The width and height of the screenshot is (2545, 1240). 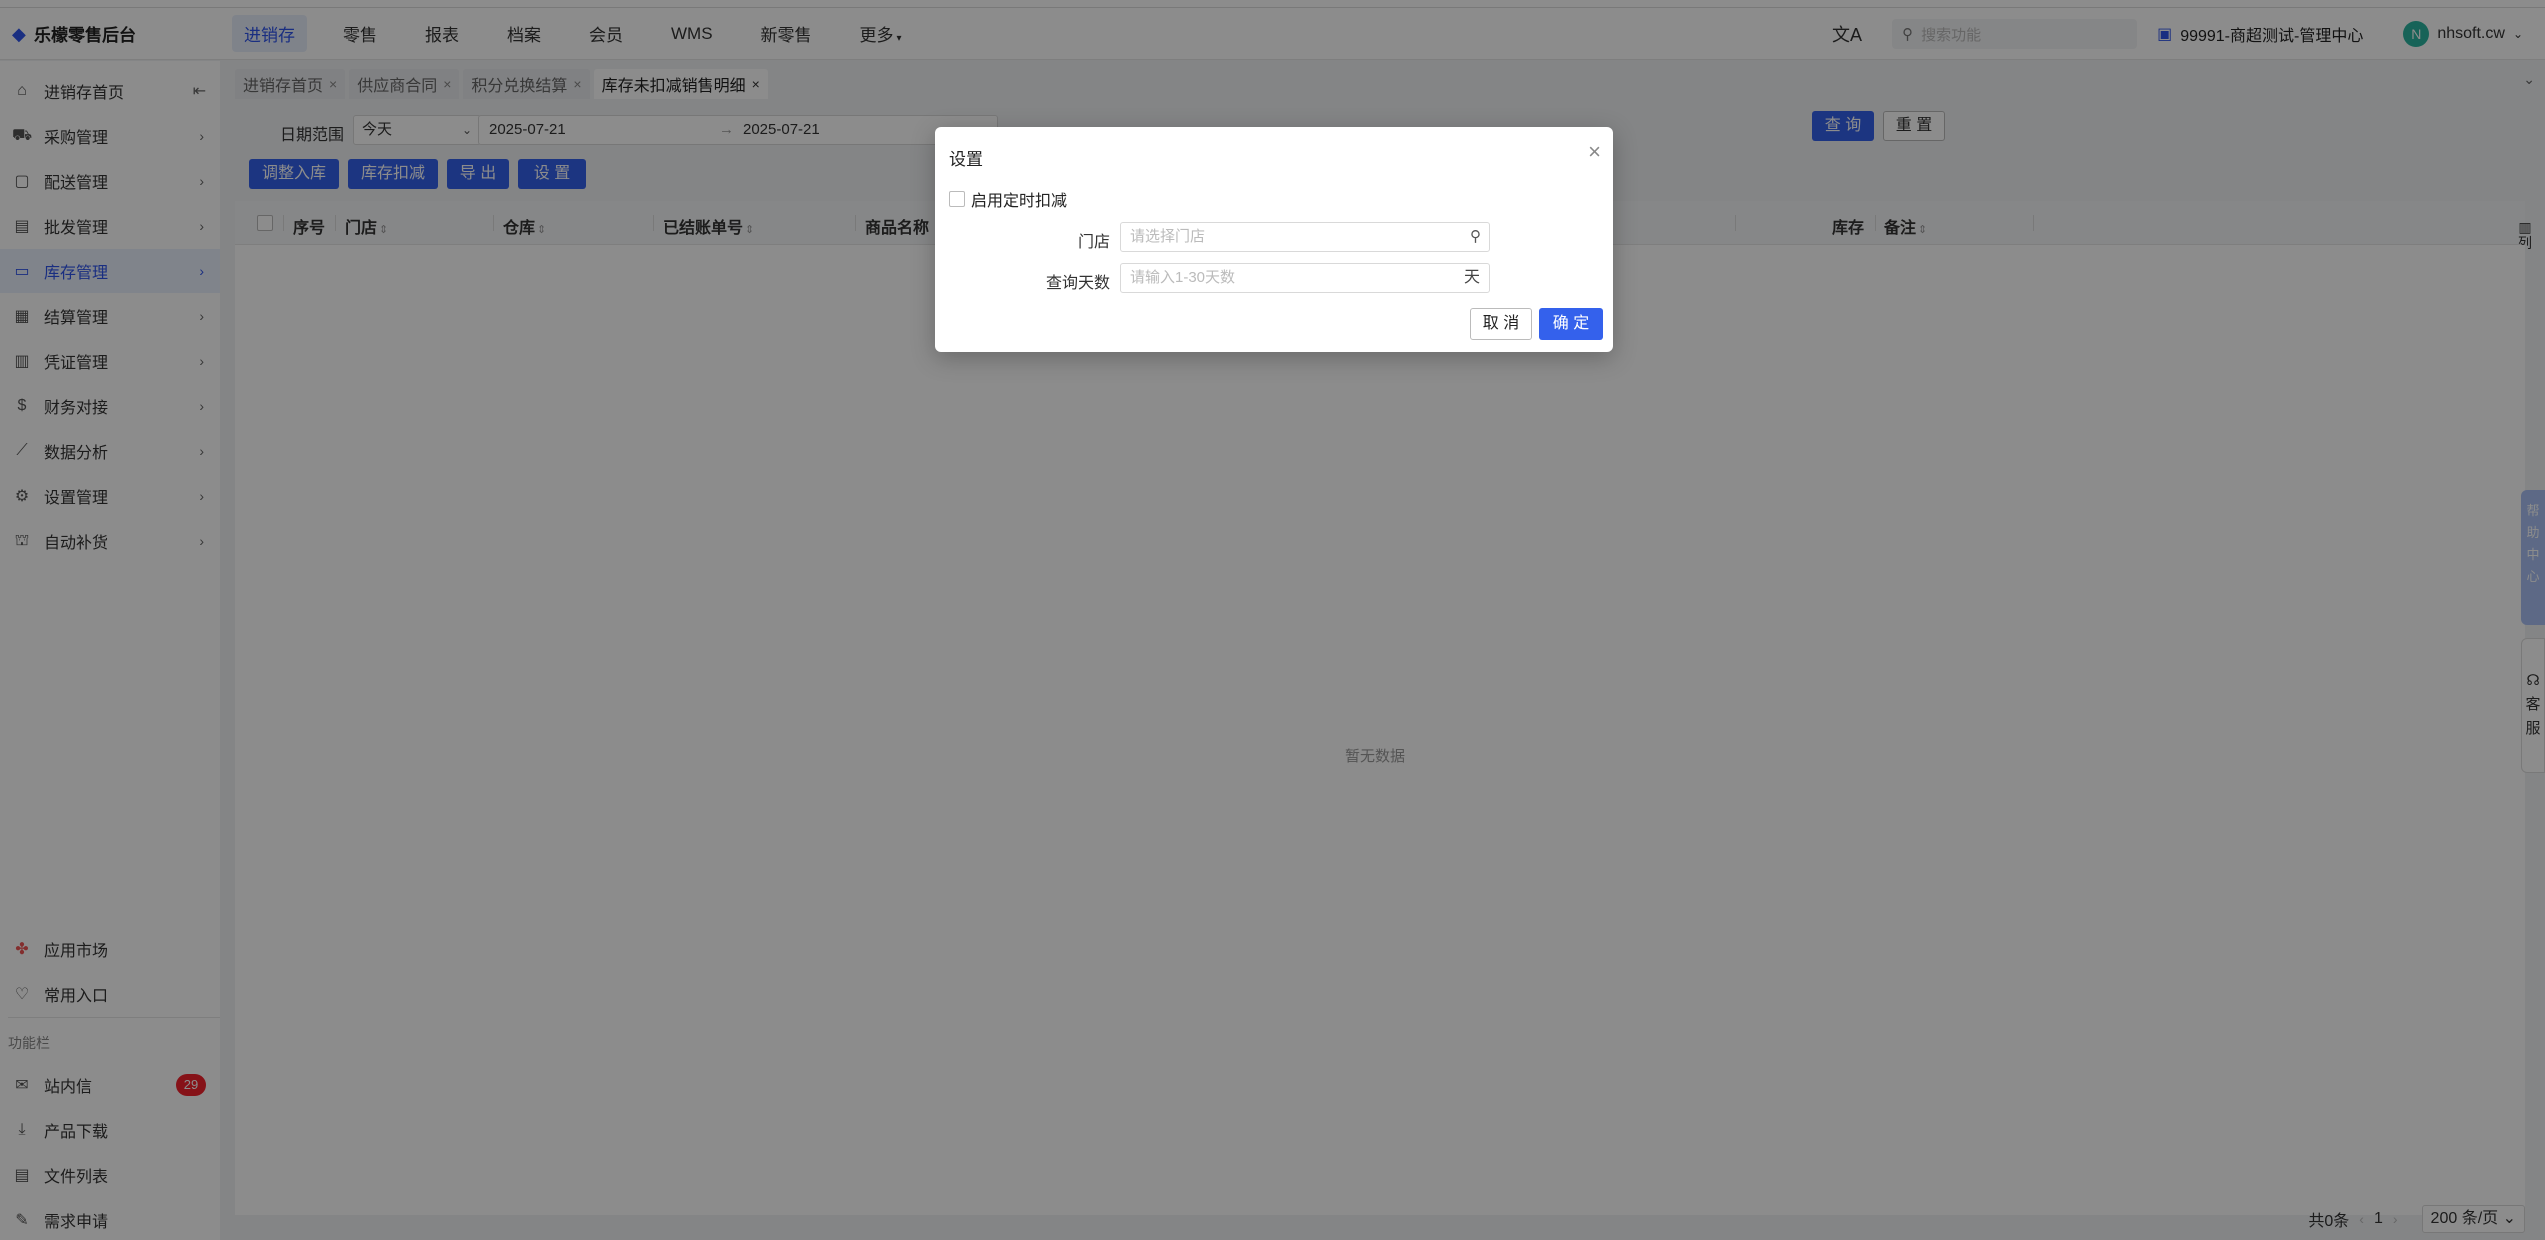 I want to click on confirm-button: 确 定, so click(x=1571, y=324).